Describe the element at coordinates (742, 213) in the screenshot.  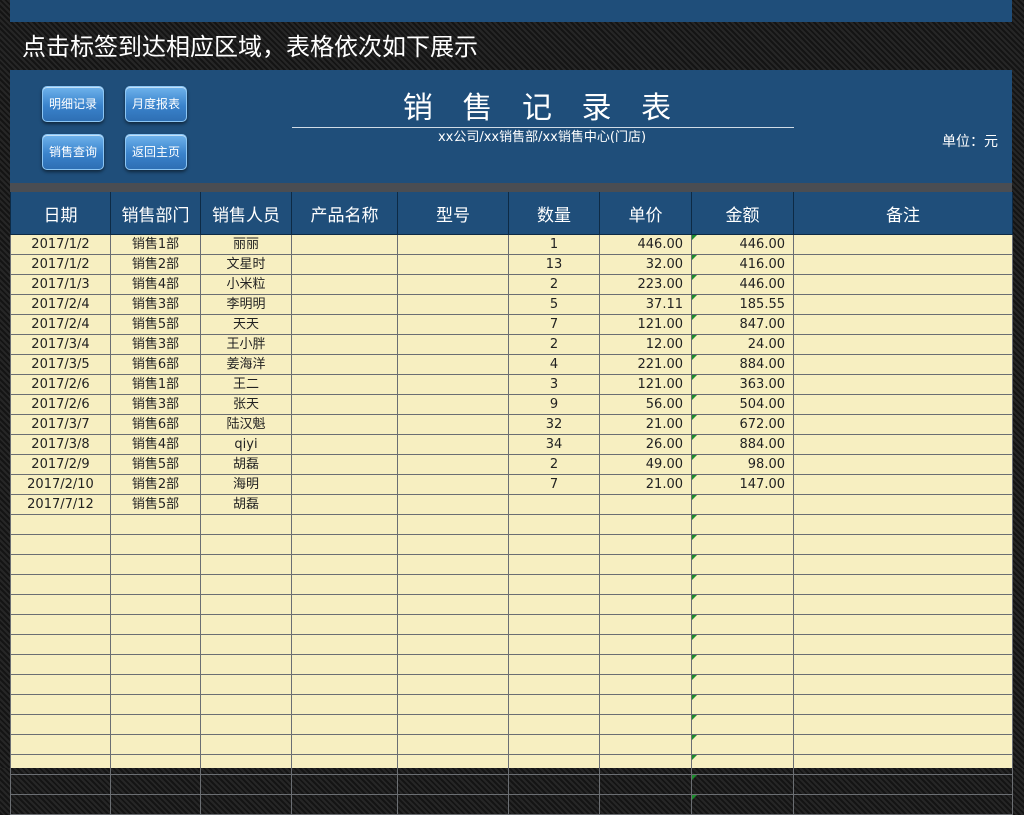
I see `col-header-amount: 金额` at that location.